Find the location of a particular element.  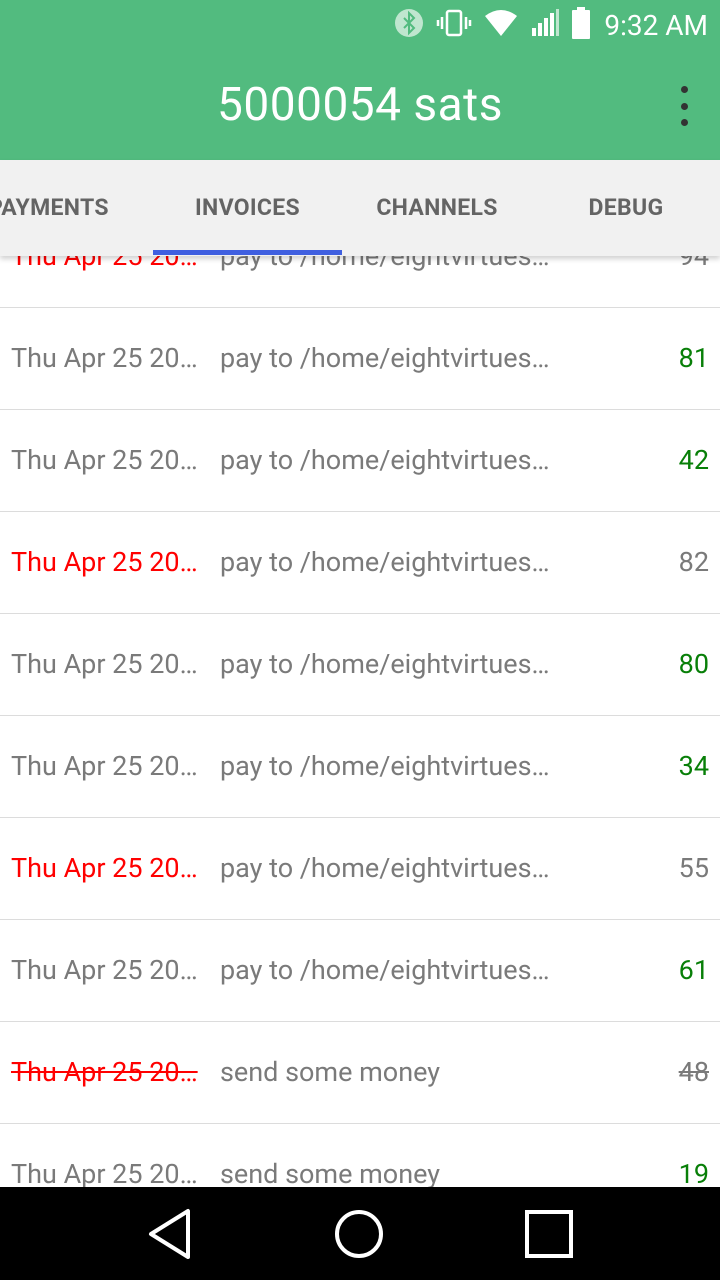

home-icon is located at coordinates (359, 1233).